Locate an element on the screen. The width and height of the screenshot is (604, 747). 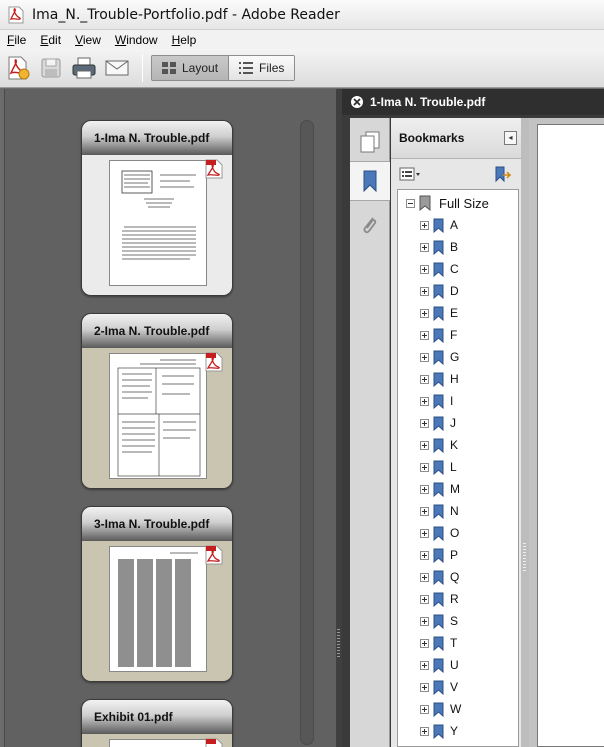
bookmark-item-c: C is located at coordinates (439, 269).